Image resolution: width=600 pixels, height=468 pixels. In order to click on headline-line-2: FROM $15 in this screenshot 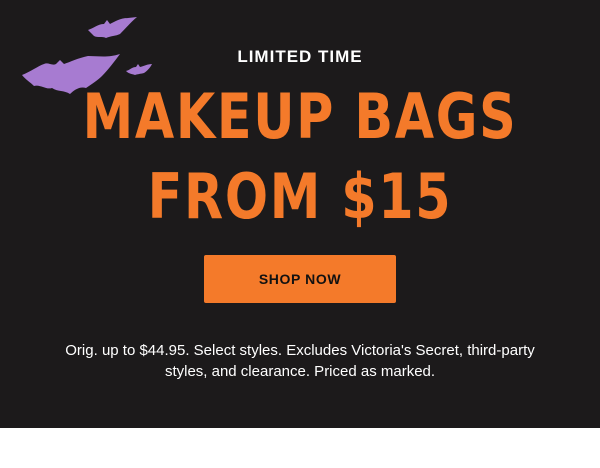, I will do `click(300, 196)`.